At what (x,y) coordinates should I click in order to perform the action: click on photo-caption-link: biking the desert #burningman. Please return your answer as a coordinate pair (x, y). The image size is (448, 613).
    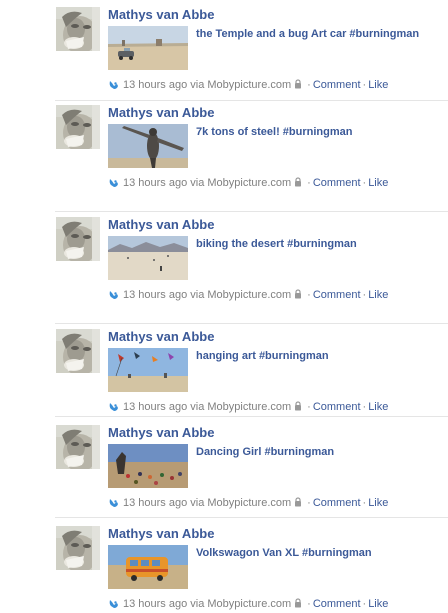
    Looking at the image, I should click on (276, 244).